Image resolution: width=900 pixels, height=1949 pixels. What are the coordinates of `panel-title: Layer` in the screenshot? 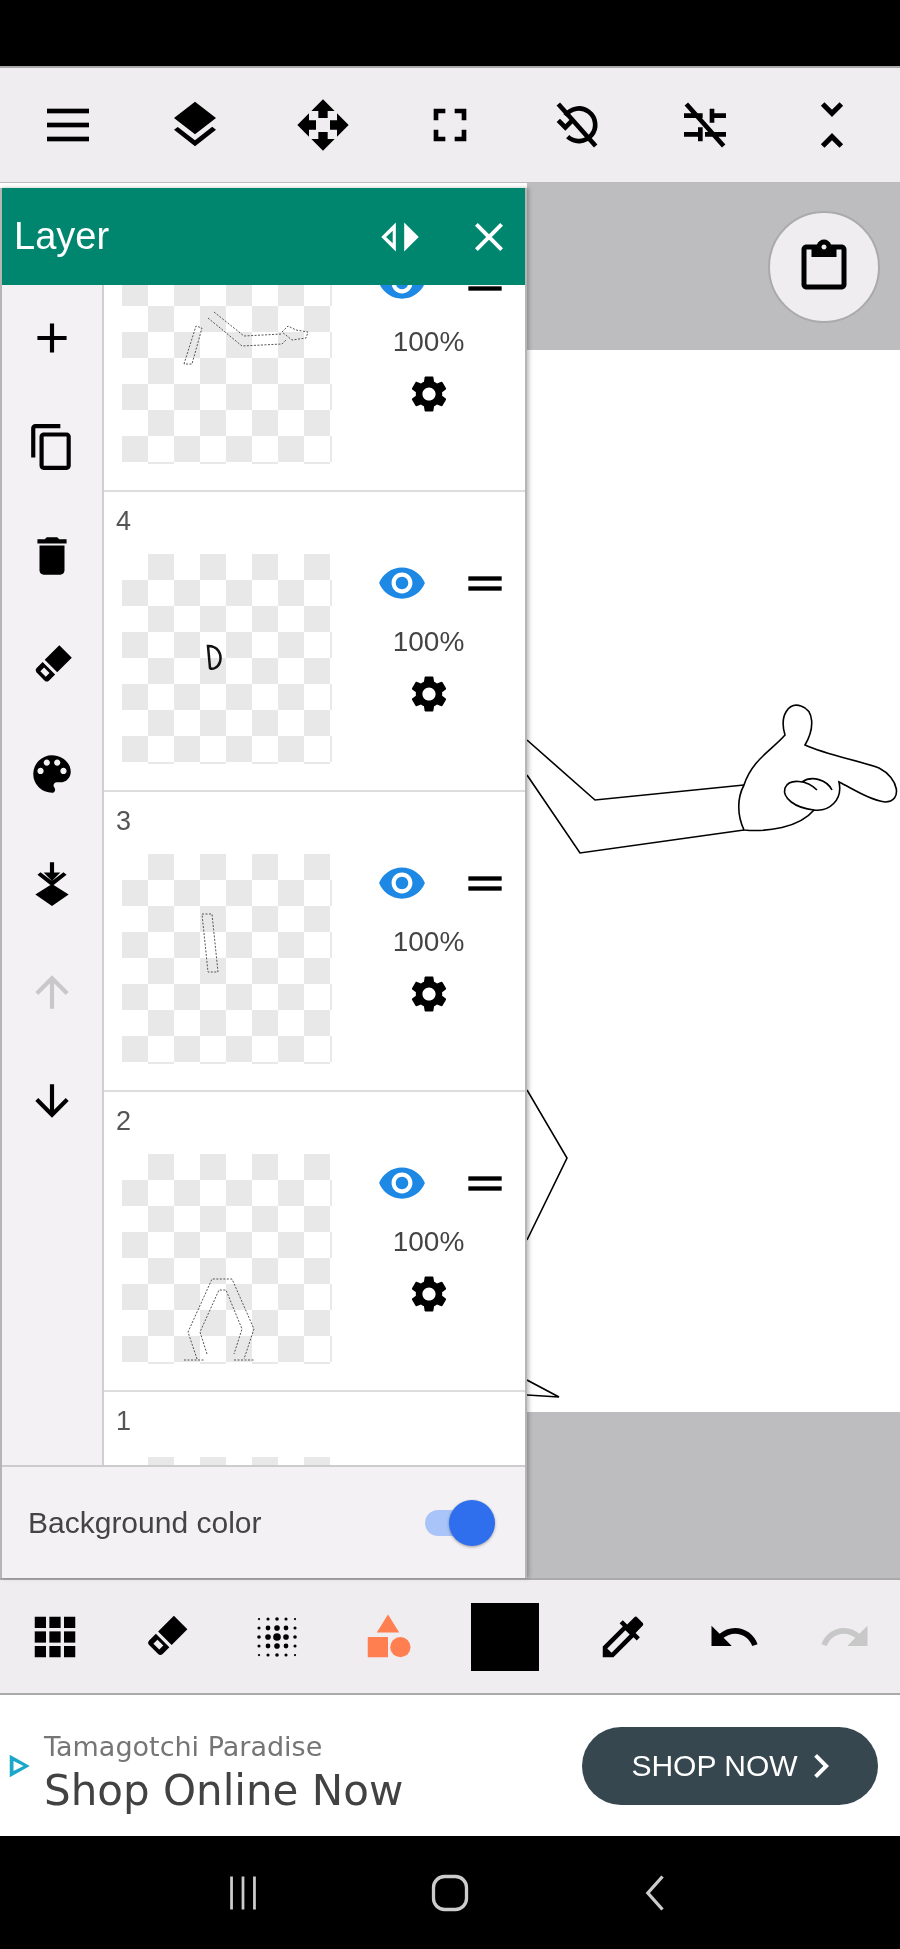 It's located at (62, 236).